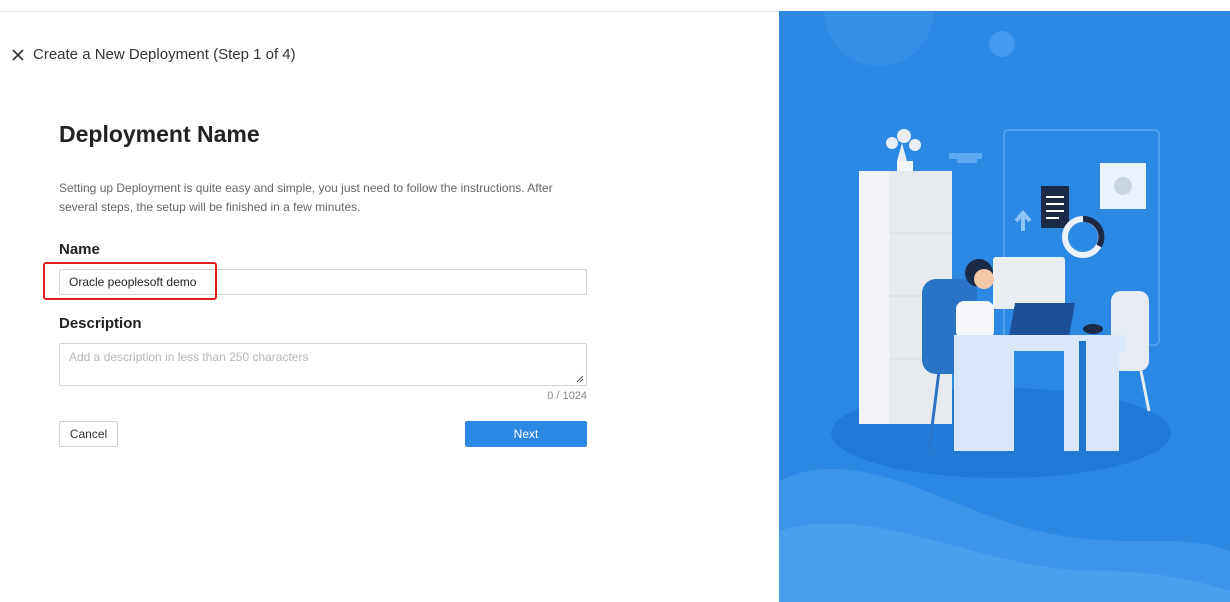 This screenshot has width=1230, height=602. What do you see at coordinates (526, 434) in the screenshot?
I see `next-button: Next` at bounding box center [526, 434].